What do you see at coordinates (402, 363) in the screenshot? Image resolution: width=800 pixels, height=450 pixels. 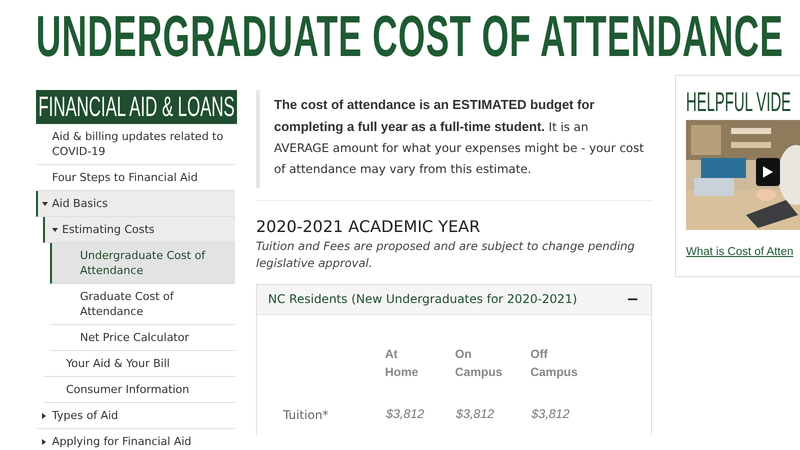 I see `column-header: At Home` at bounding box center [402, 363].